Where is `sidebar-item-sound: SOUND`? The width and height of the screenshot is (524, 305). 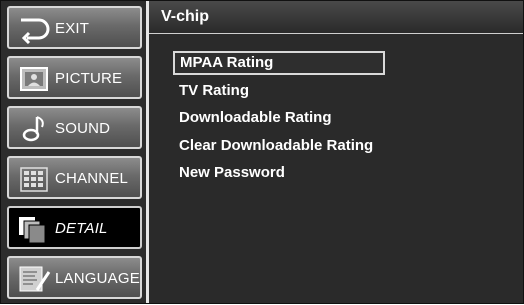
sidebar-item-sound: SOUND is located at coordinates (74, 127).